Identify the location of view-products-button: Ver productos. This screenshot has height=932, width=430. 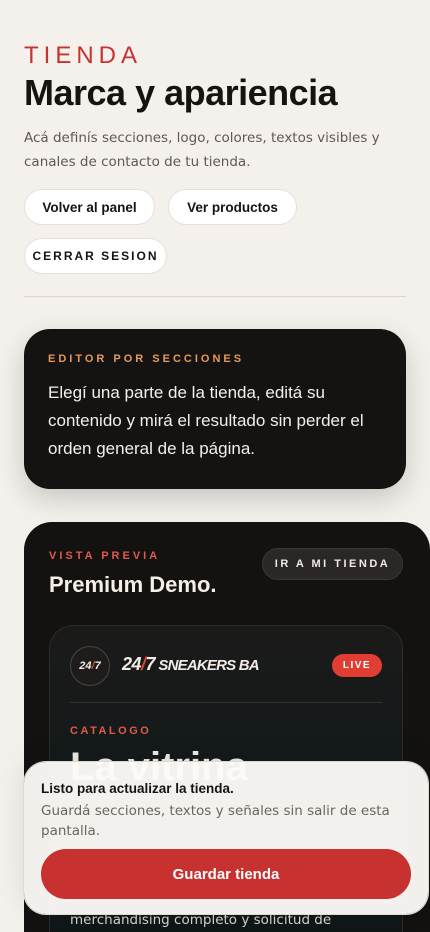
(232, 207).